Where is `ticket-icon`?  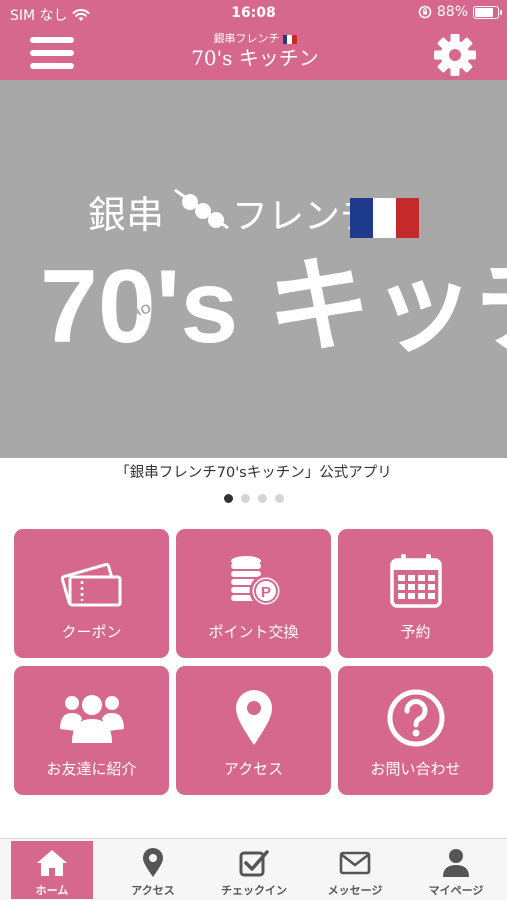 ticket-icon is located at coordinates (90, 584).